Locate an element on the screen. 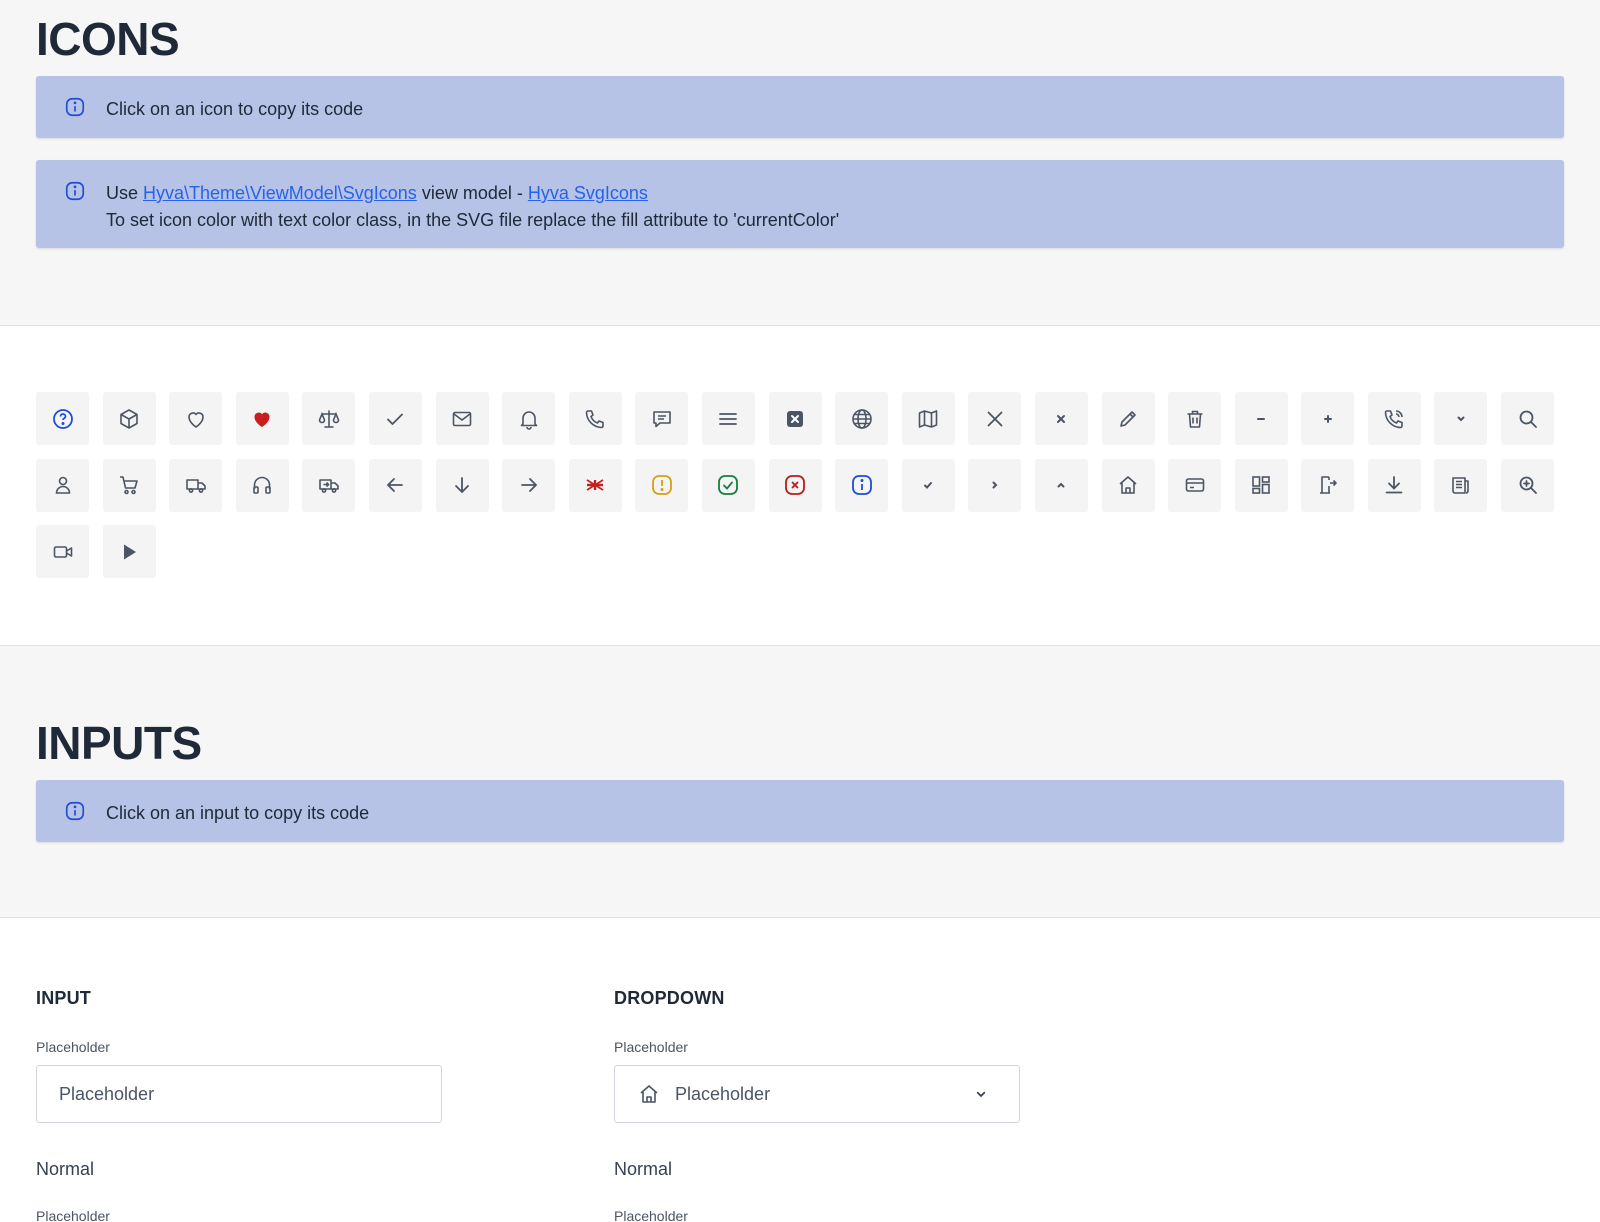 The height and width of the screenshot is (1222, 1600). icon-tile-pencil is located at coordinates (1128, 418).